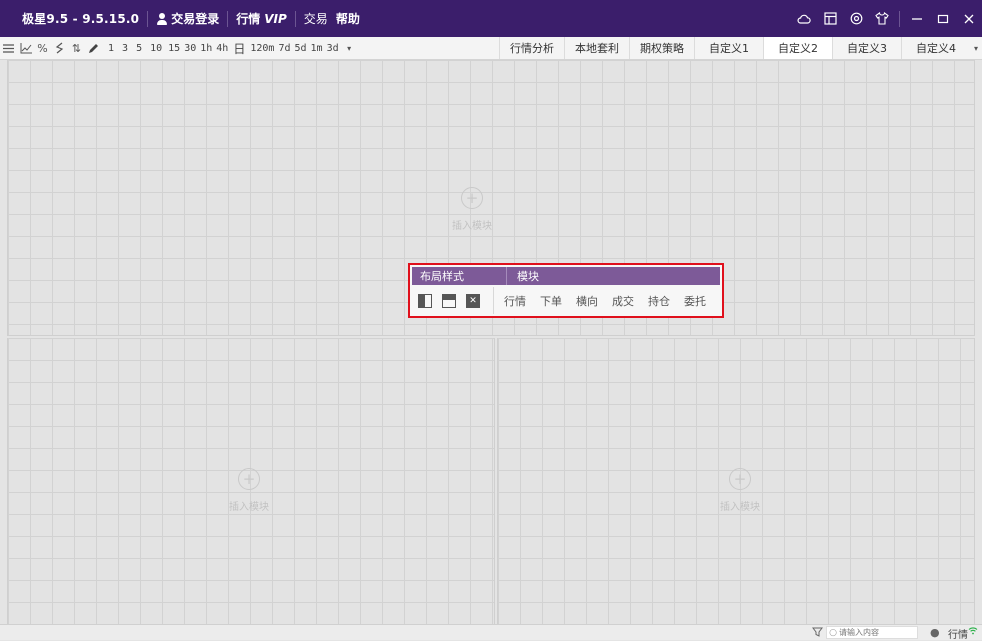 Image resolution: width=982 pixels, height=641 pixels. Describe the element at coordinates (969, 18) in the screenshot. I see `close-icon` at that location.